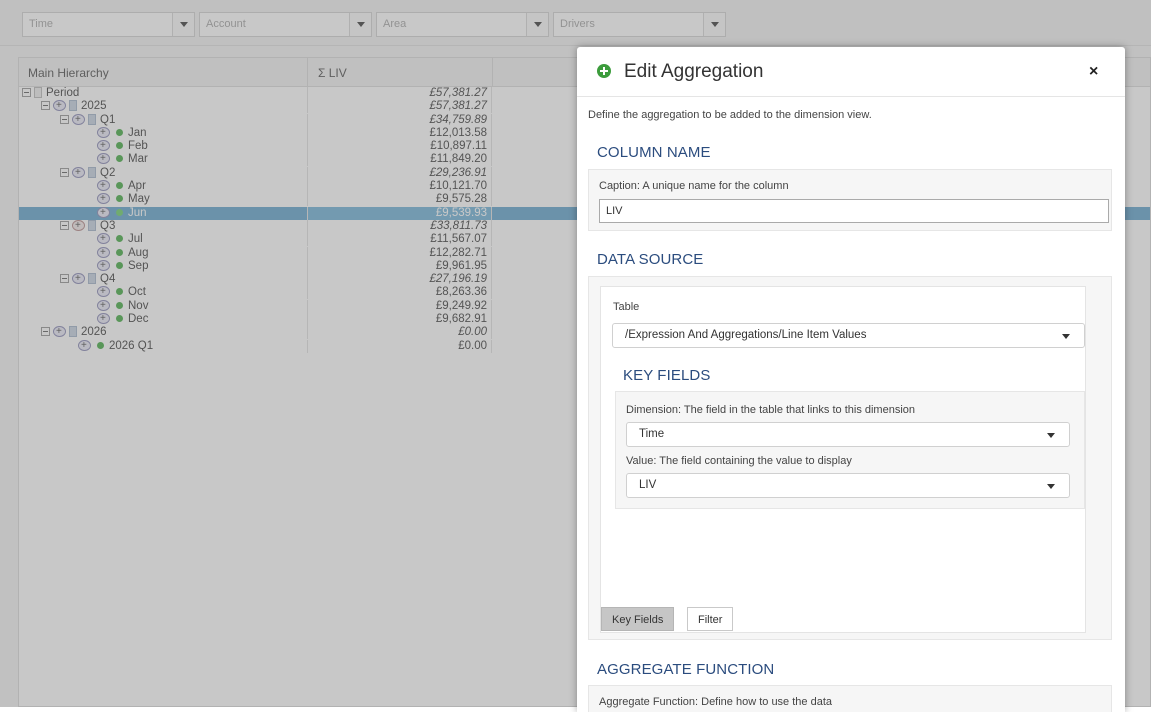 The height and width of the screenshot is (712, 1151). I want to click on tab-filter-label: Filter, so click(710, 620).